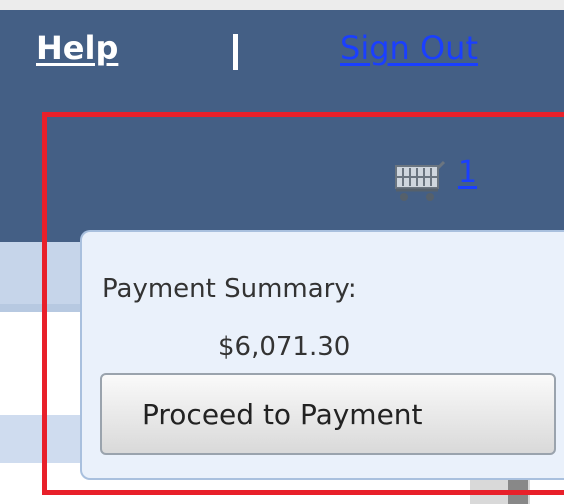 This screenshot has height=504, width=564. What do you see at coordinates (229, 289) in the screenshot?
I see `payment-summary-label: Payment Summary:` at bounding box center [229, 289].